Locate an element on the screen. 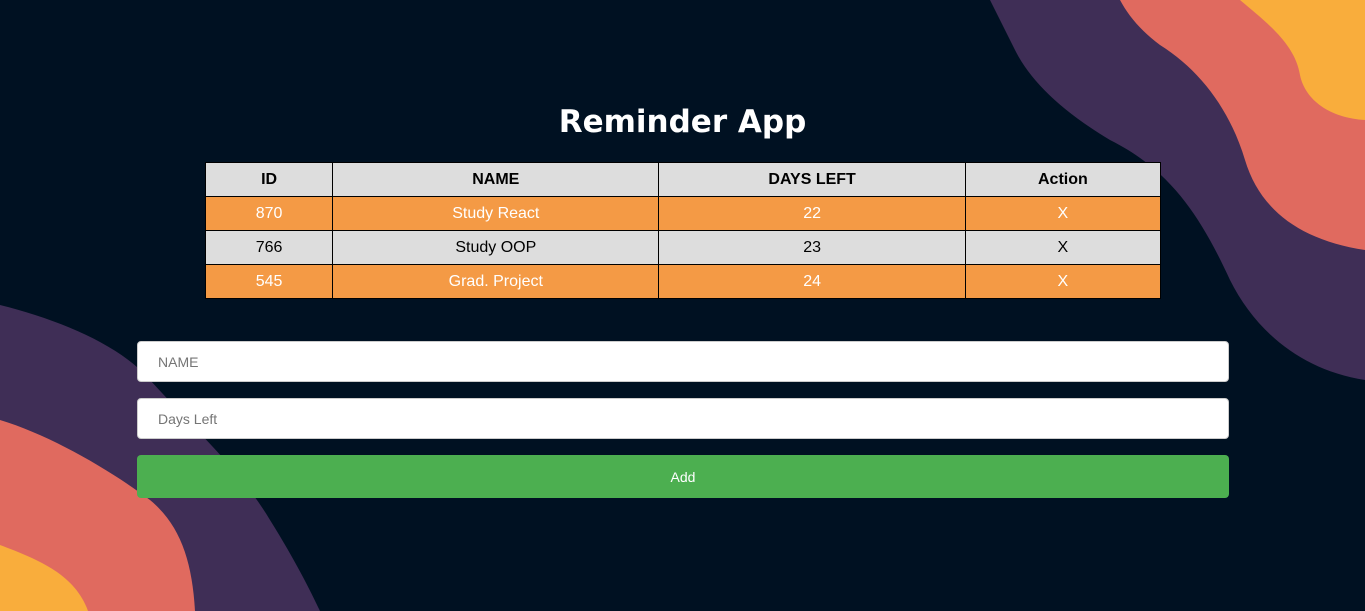  cell-id: 766 is located at coordinates (269, 247).